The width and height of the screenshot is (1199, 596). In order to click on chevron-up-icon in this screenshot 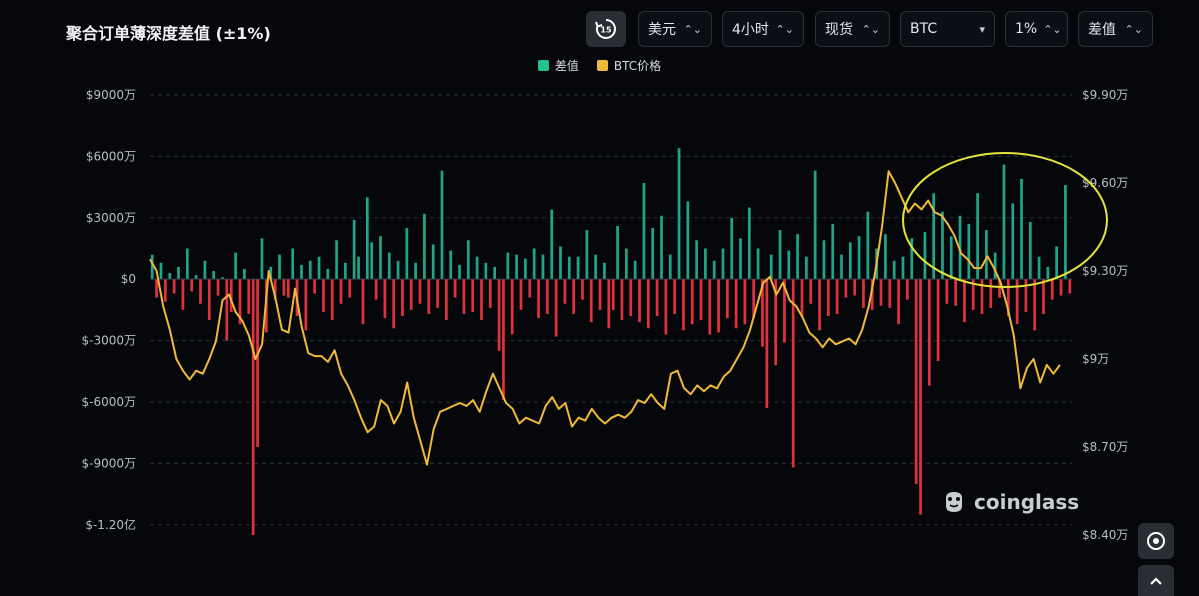, I will do `click(1156, 580)`.